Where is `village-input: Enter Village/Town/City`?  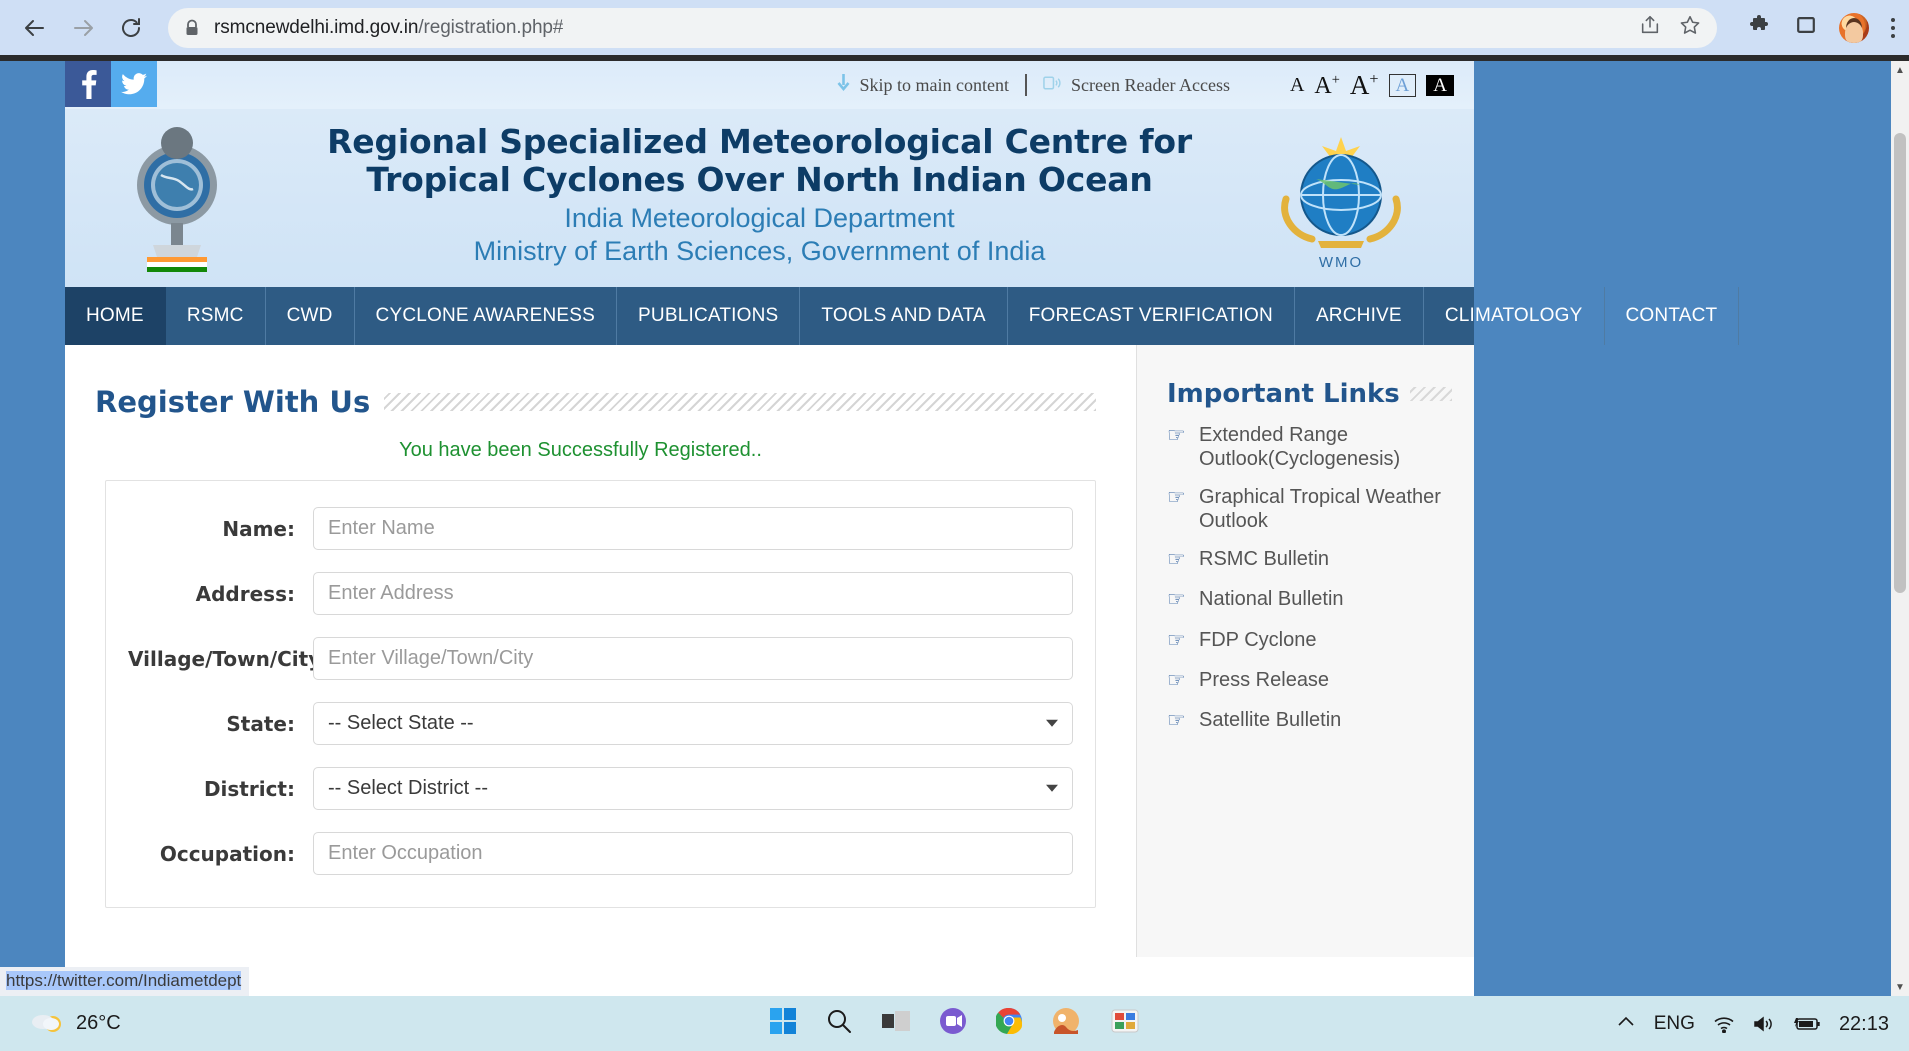 village-input: Enter Village/Town/City is located at coordinates (693, 658).